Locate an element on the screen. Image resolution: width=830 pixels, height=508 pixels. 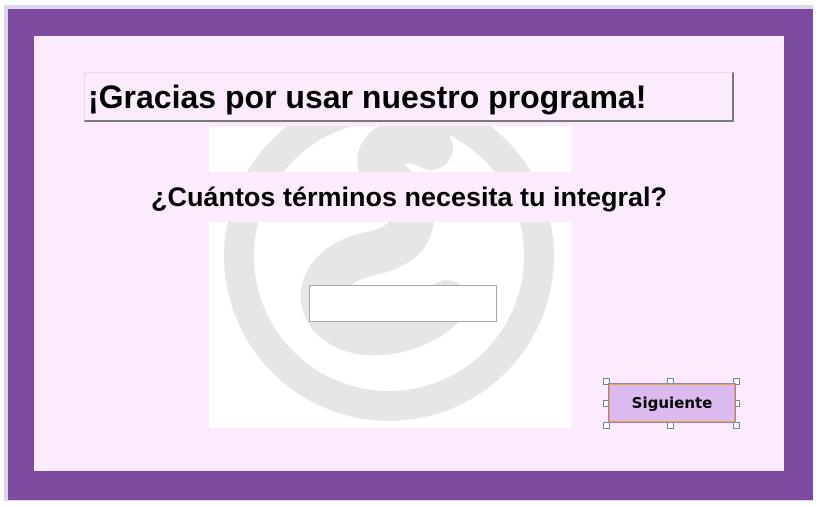
thanks-title: ¡Gracias por usar nuestro programa! is located at coordinates (409, 97).